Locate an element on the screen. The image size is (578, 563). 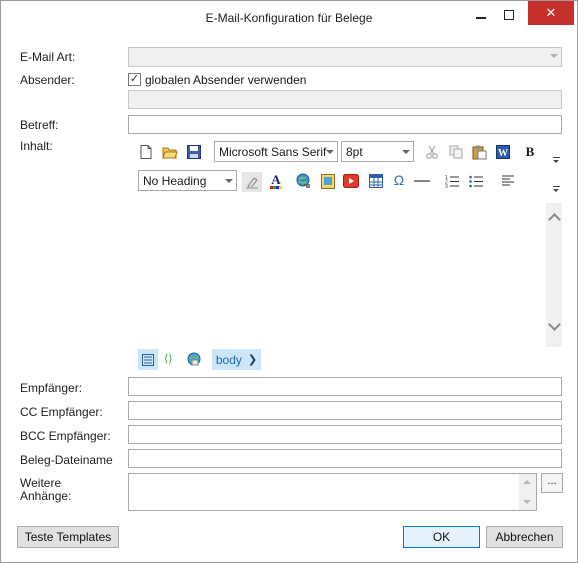
copy-icon is located at coordinates (456, 152).